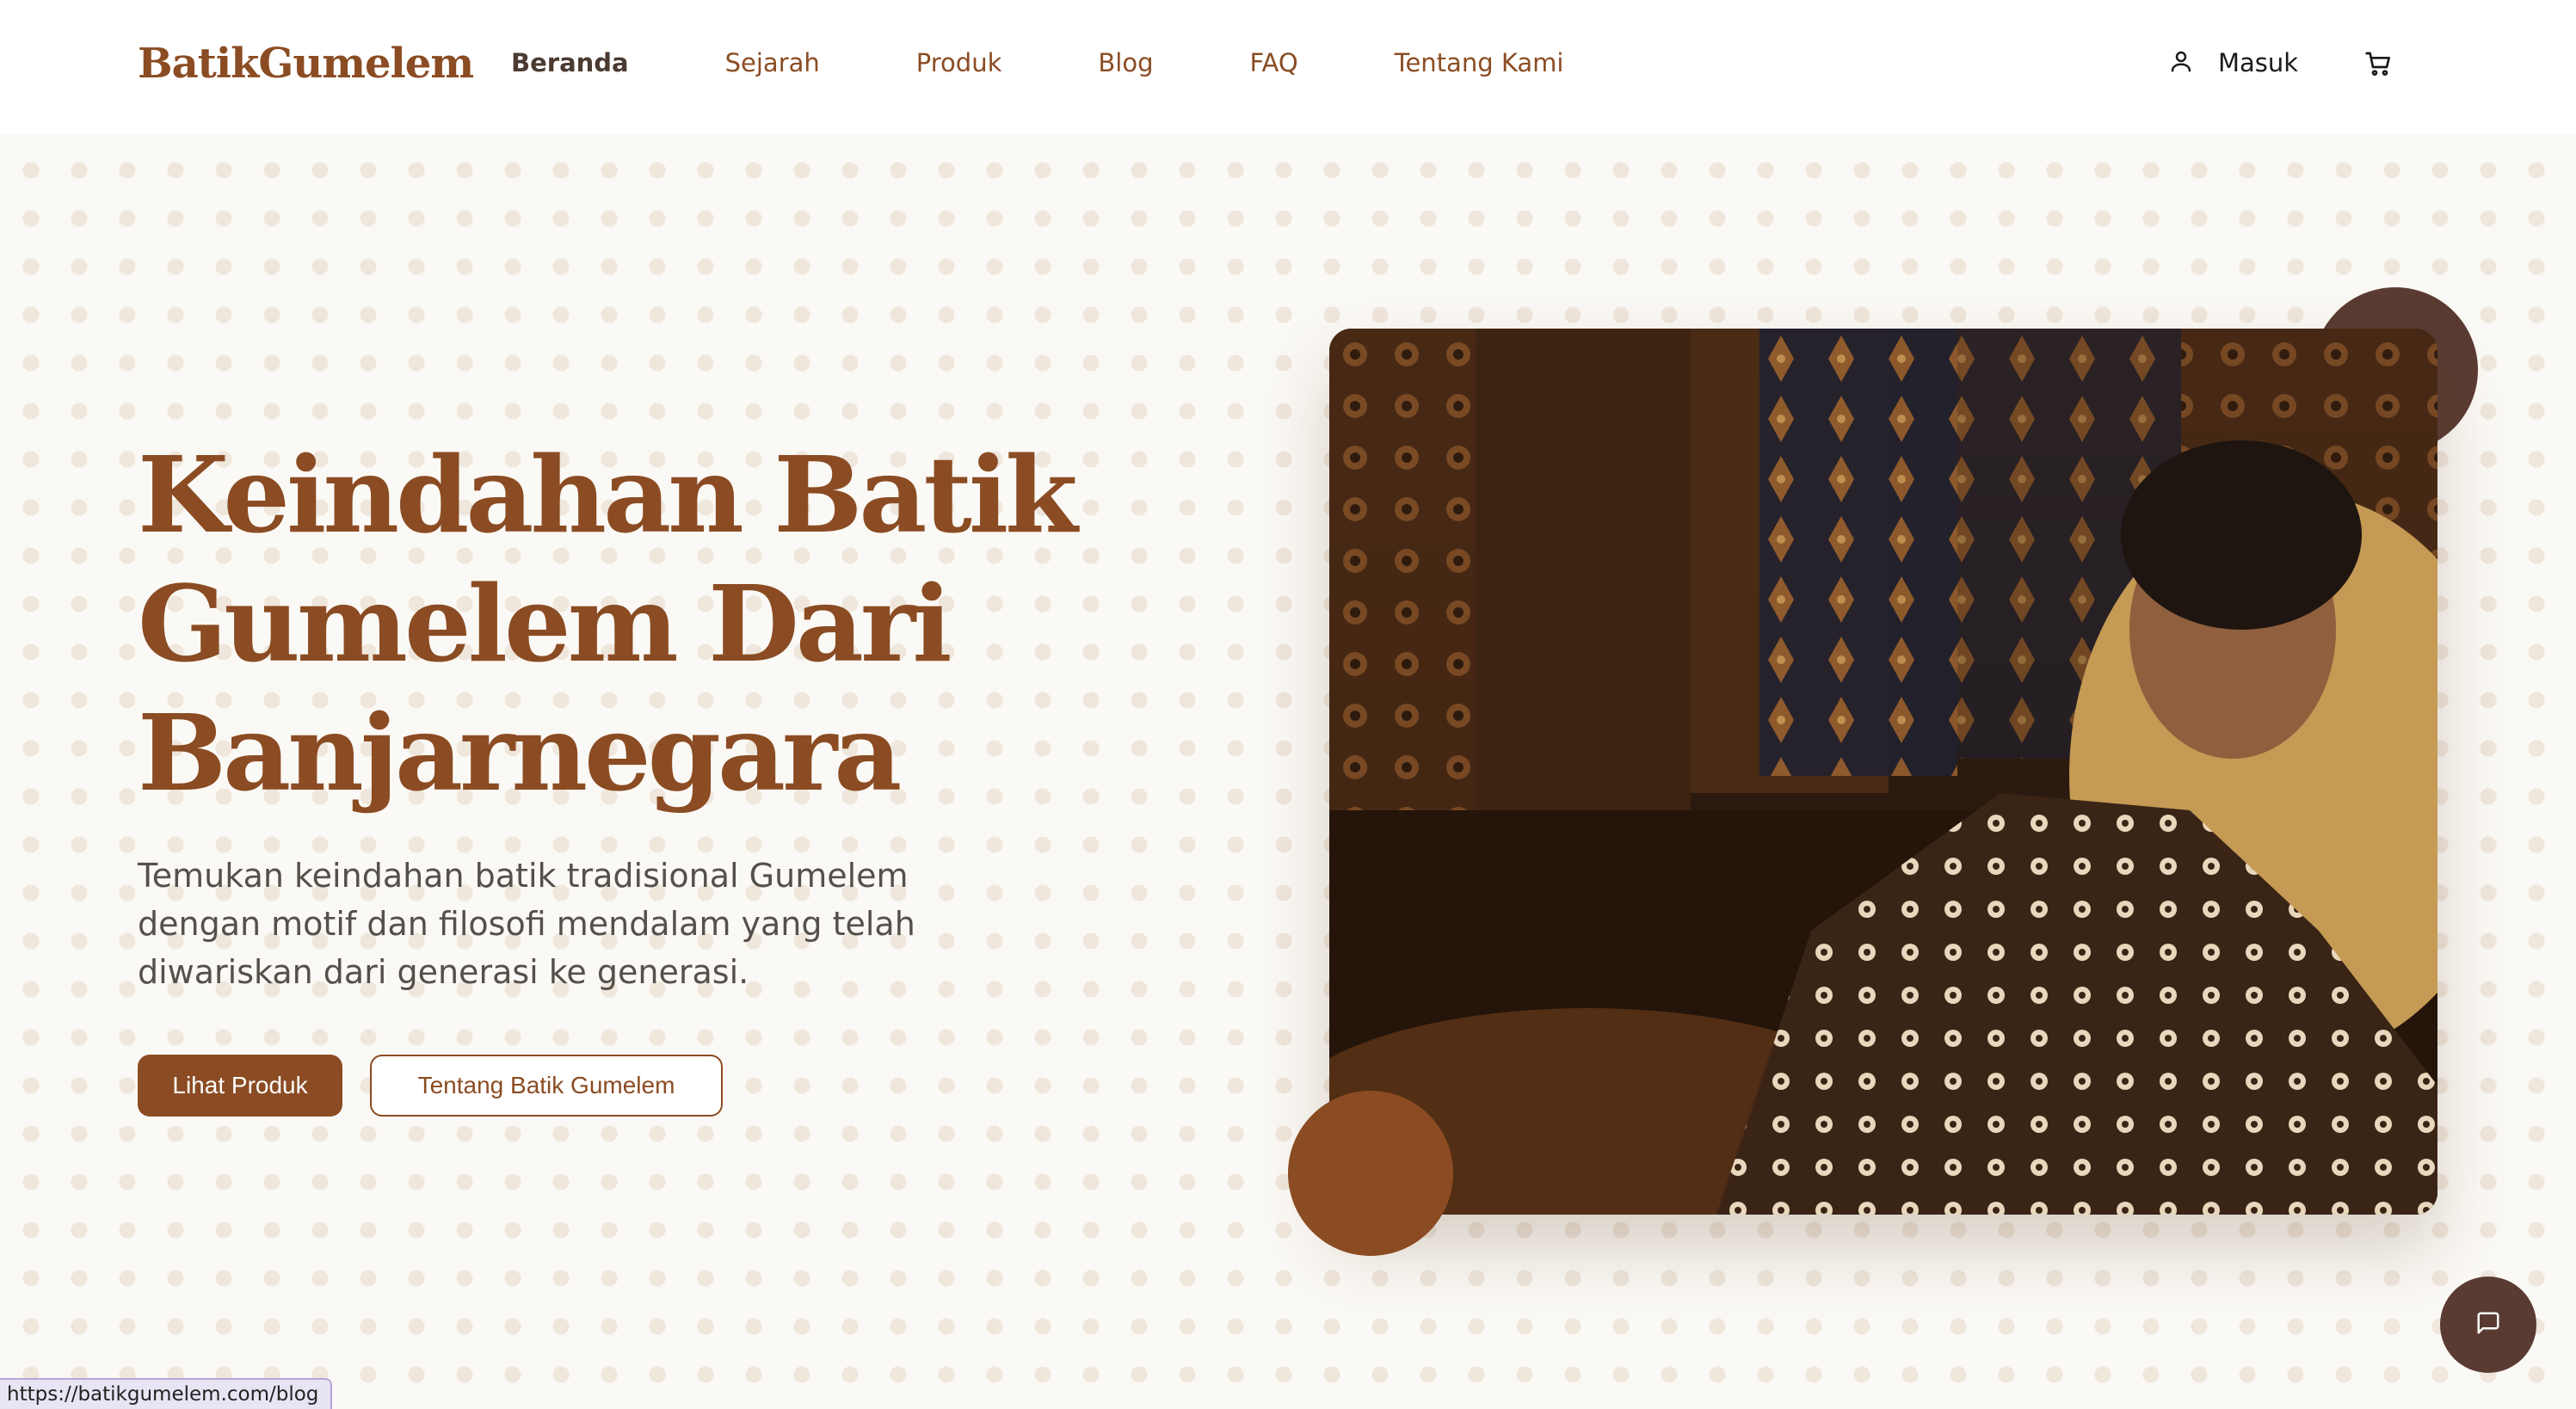 Image resolution: width=2576 pixels, height=1409 pixels. I want to click on login-button: Masuk, so click(2233, 63).